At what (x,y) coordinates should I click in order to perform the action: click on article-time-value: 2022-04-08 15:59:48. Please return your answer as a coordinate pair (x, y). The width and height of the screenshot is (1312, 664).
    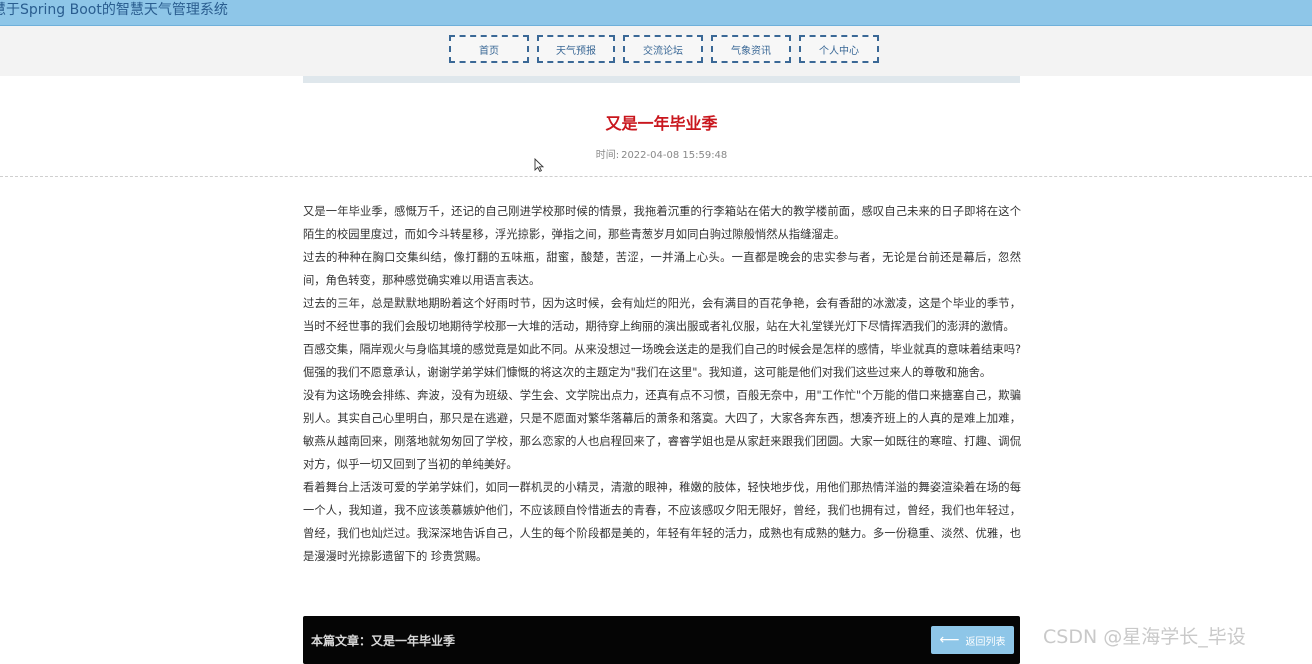
    Looking at the image, I should click on (674, 155).